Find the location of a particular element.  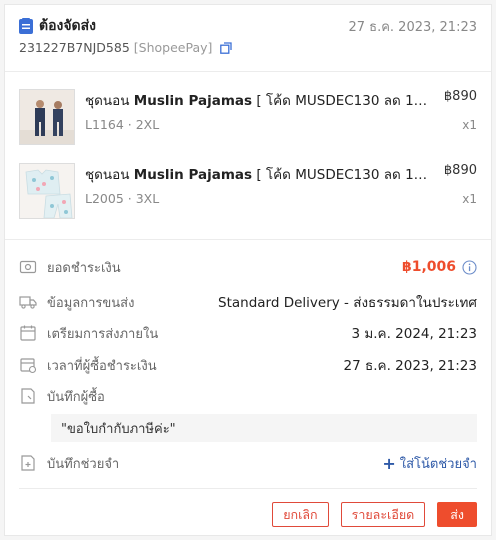

payment-total-value: ฿1,006 is located at coordinates (428, 267).